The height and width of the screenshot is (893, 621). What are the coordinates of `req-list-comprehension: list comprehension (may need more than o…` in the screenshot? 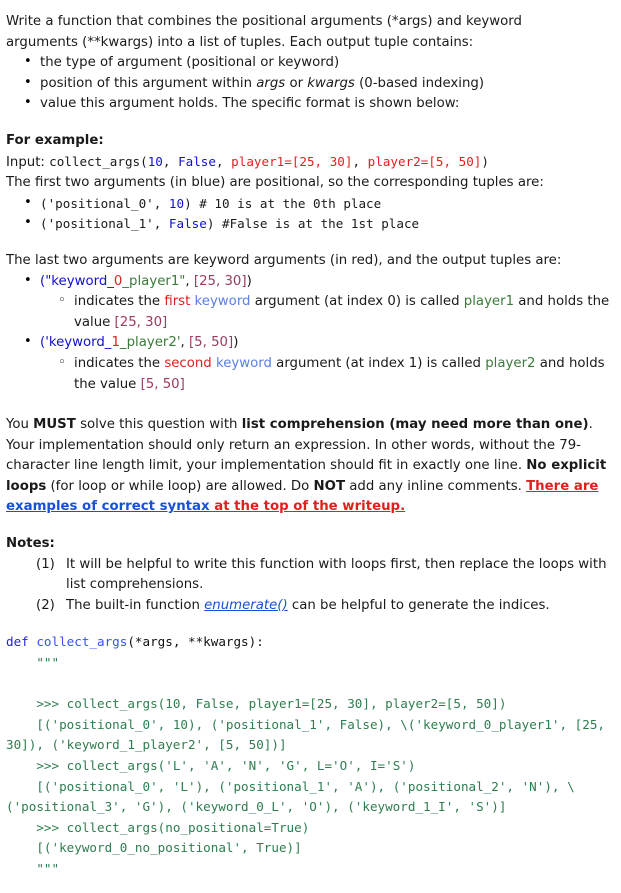 It's located at (415, 425).